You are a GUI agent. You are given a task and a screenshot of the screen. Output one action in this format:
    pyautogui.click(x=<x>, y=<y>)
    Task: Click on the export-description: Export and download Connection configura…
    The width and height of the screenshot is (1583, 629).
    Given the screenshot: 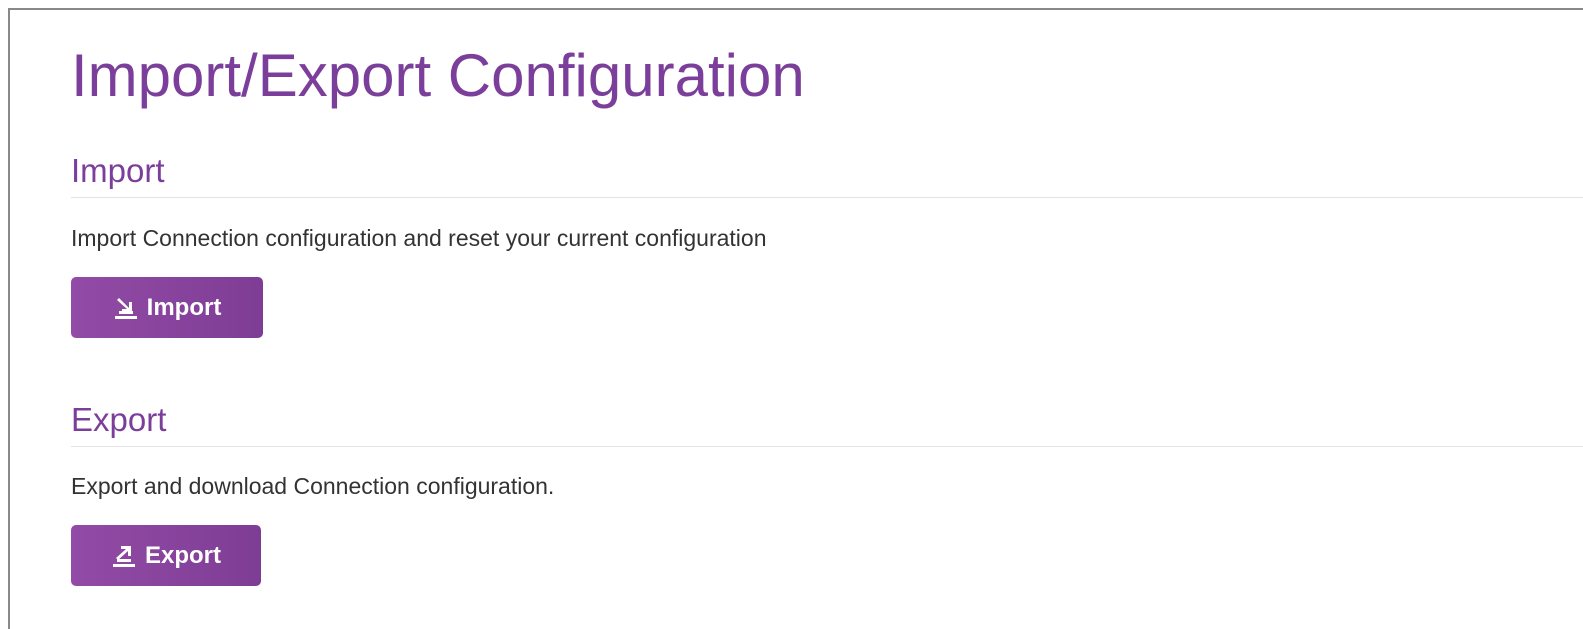 What is the action you would take?
    pyautogui.click(x=313, y=486)
    